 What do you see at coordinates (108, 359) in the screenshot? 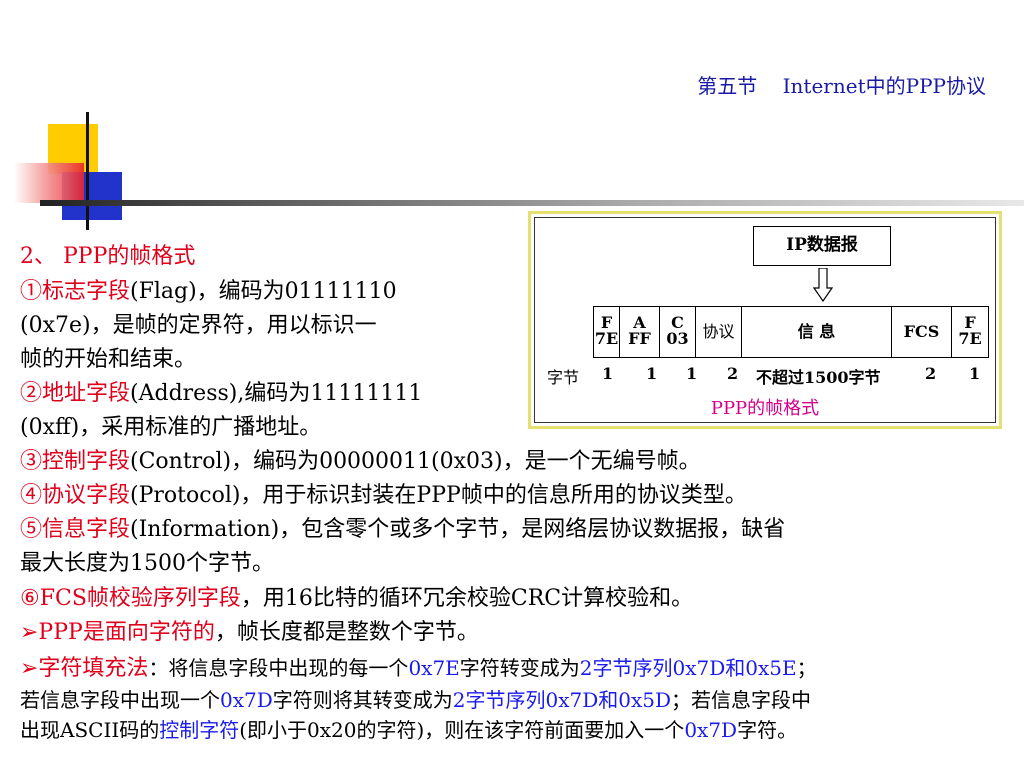
I see `flag-line-3: 帧的开始和结束。` at bounding box center [108, 359].